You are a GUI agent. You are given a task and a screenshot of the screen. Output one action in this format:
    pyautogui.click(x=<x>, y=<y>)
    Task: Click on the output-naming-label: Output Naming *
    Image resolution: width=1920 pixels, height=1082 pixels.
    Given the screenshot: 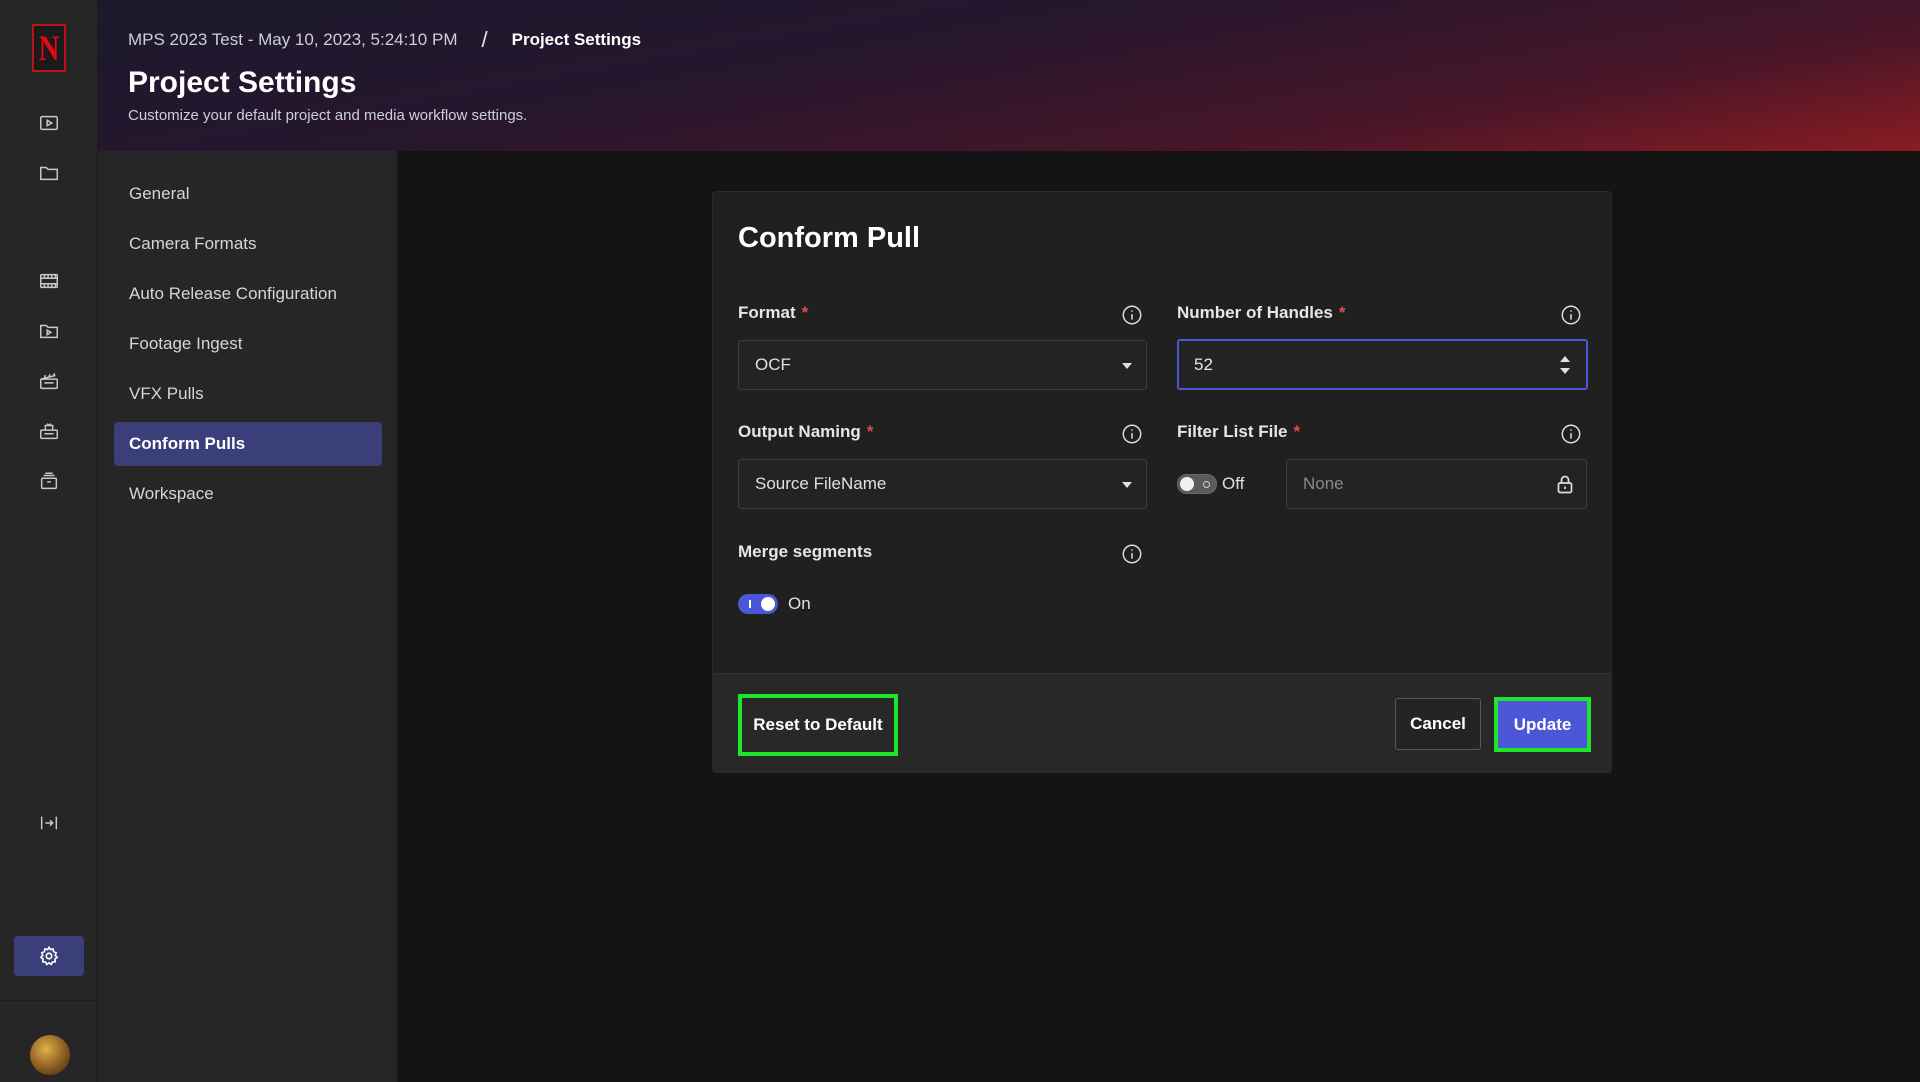 What is the action you would take?
    pyautogui.click(x=805, y=432)
    